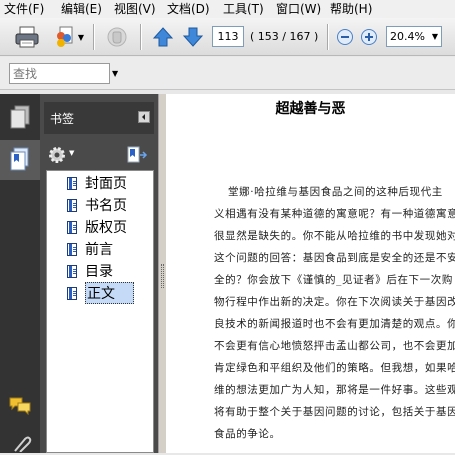  I want to click on zoom-in-button, so click(369, 37).